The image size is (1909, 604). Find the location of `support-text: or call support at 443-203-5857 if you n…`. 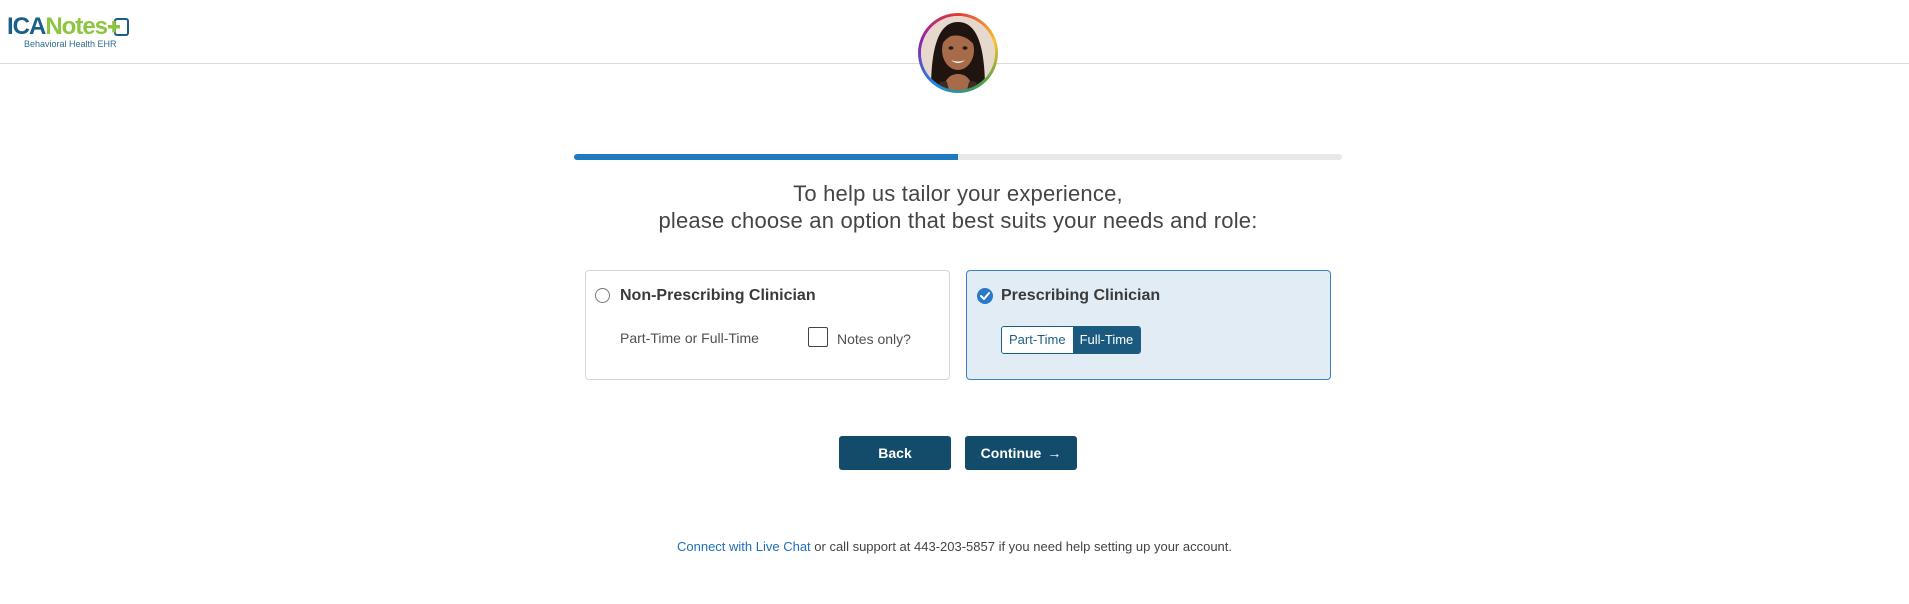

support-text: or call support at 443-203-5857 if you n… is located at coordinates (1021, 546).